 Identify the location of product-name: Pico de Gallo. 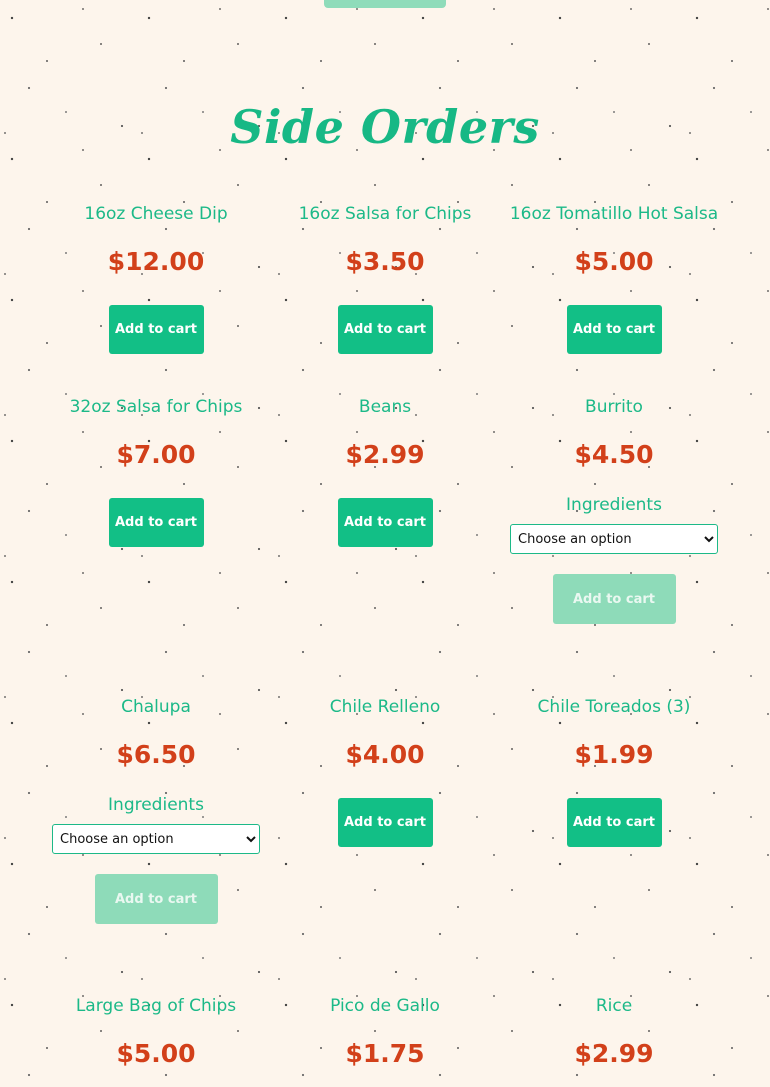
(385, 1006).